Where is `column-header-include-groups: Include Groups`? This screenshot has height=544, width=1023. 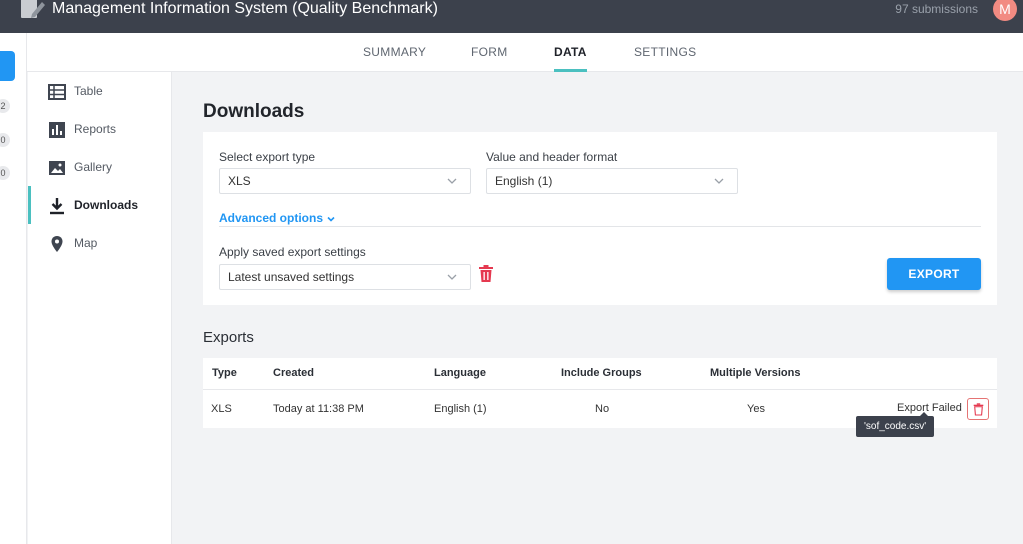 column-header-include-groups: Include Groups is located at coordinates (601, 373).